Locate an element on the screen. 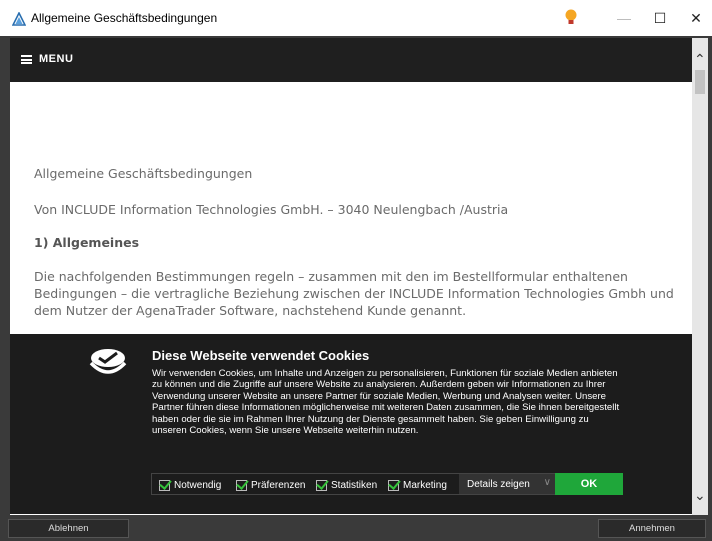 This screenshot has width=712, height=541. cookie-banner-title: Diese Webseite verwendet Cookies is located at coordinates (261, 355).